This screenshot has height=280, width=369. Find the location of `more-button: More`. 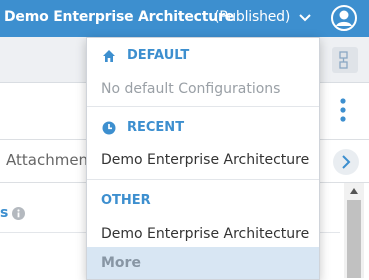

more-button: More is located at coordinates (203, 263).